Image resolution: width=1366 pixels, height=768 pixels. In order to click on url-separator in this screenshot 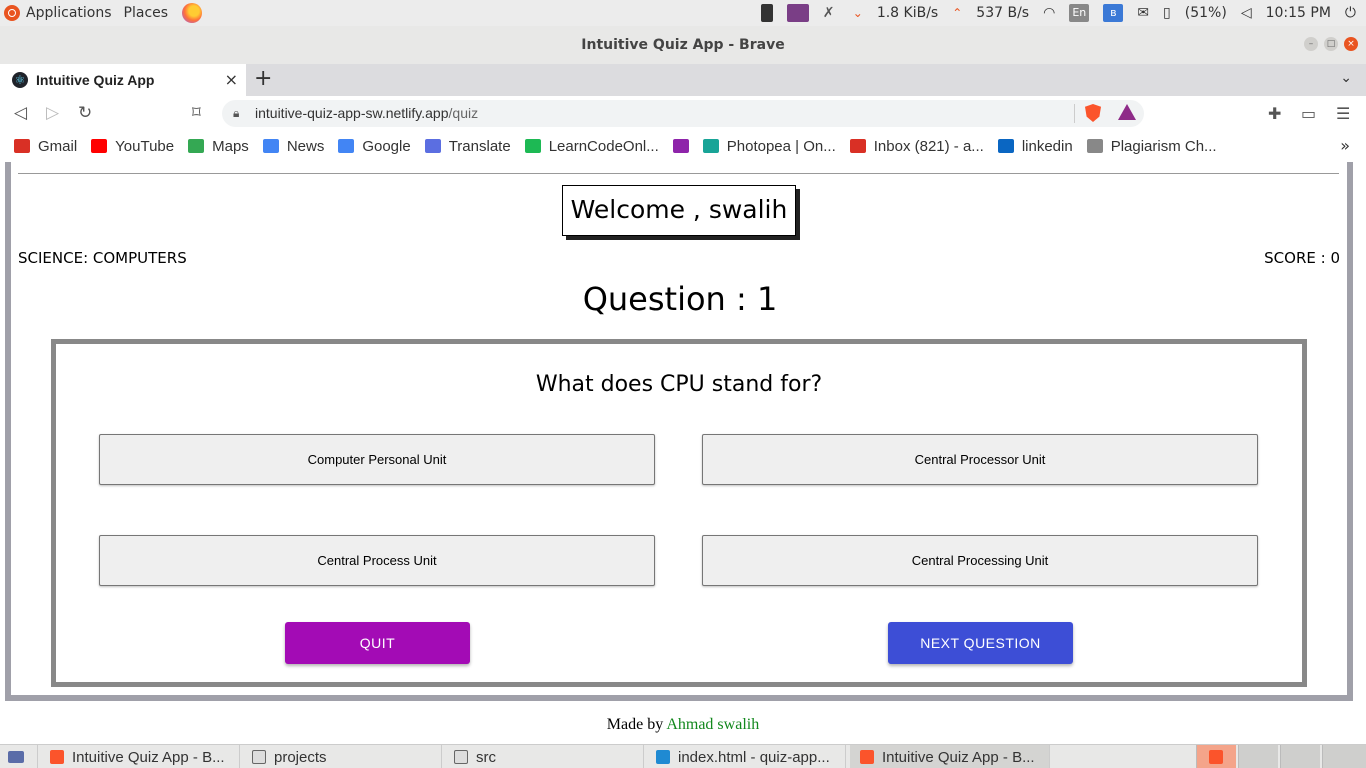, I will do `click(1074, 113)`.